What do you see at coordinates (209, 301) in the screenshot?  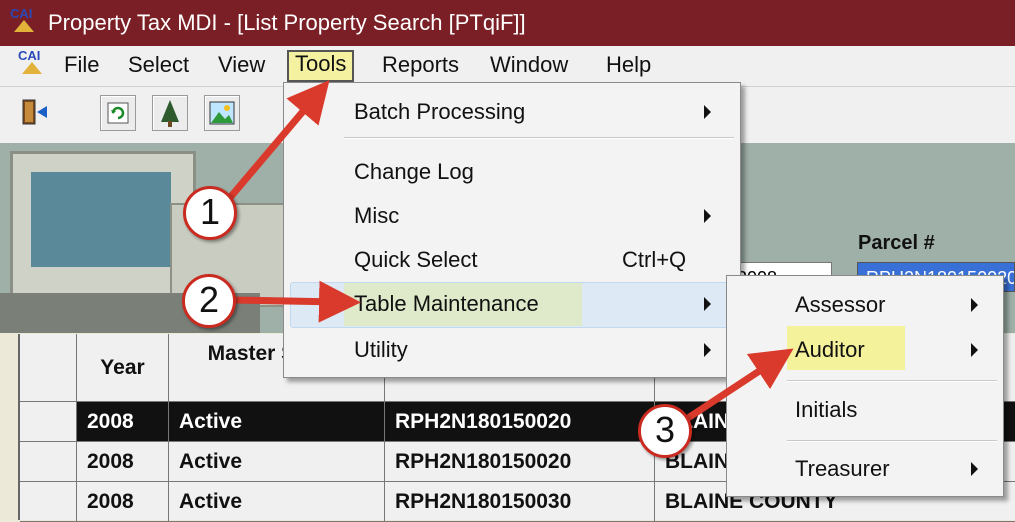 I see `callout-2: 2` at bounding box center [209, 301].